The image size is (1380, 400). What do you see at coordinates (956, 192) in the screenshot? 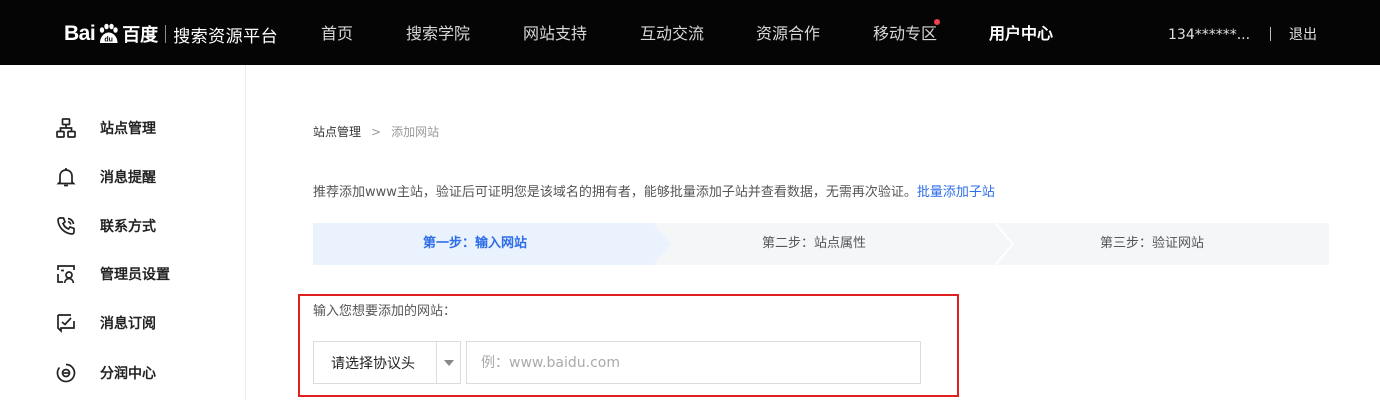
I see `batch-add-subsite-link: 批量添加子站` at bounding box center [956, 192].